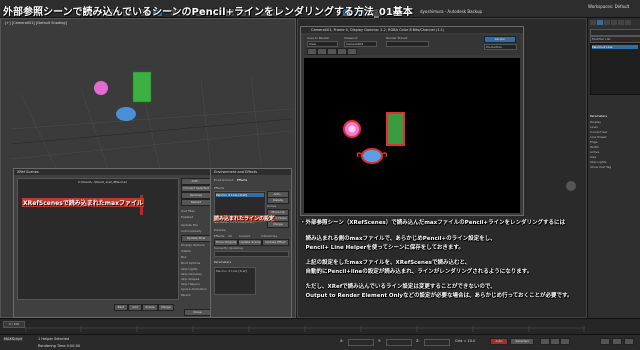  What do you see at coordinates (235, 281) in the screenshot?
I see `params-list: Pencil+ 4 Line [Xref]` at bounding box center [235, 281].